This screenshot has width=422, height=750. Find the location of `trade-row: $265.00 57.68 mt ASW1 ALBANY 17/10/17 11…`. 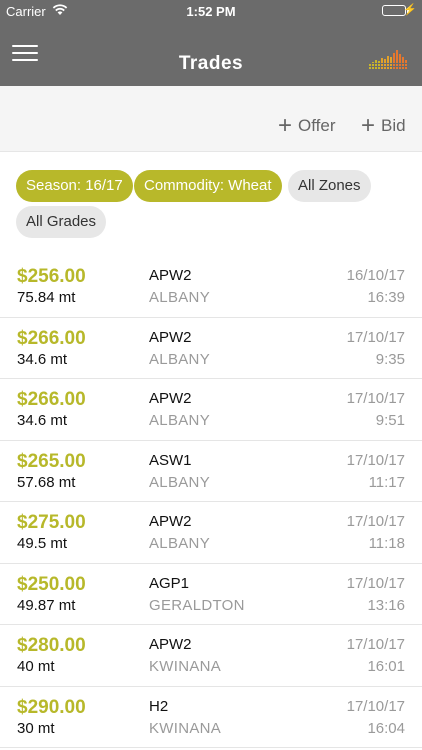

trade-row: $265.00 57.68 mt ASW1 ALBANY 17/10/17 11… is located at coordinates (211, 471).